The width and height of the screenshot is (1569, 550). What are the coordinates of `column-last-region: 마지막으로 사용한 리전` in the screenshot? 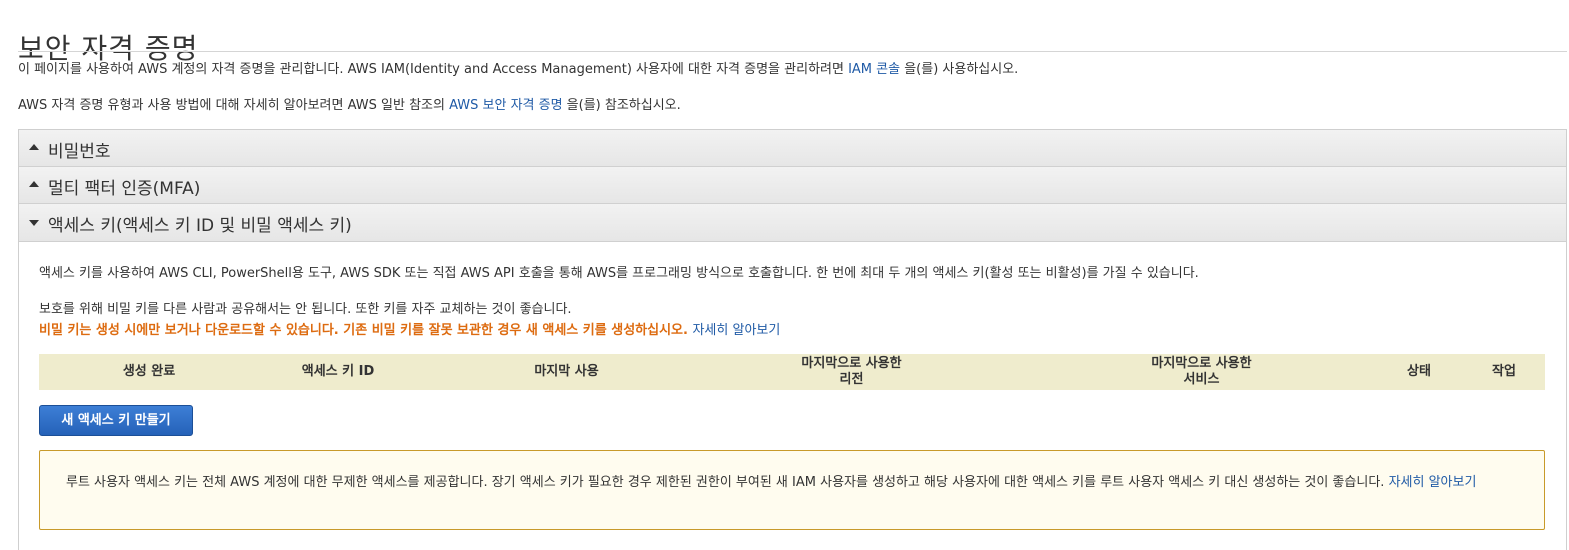 It's located at (851, 372).